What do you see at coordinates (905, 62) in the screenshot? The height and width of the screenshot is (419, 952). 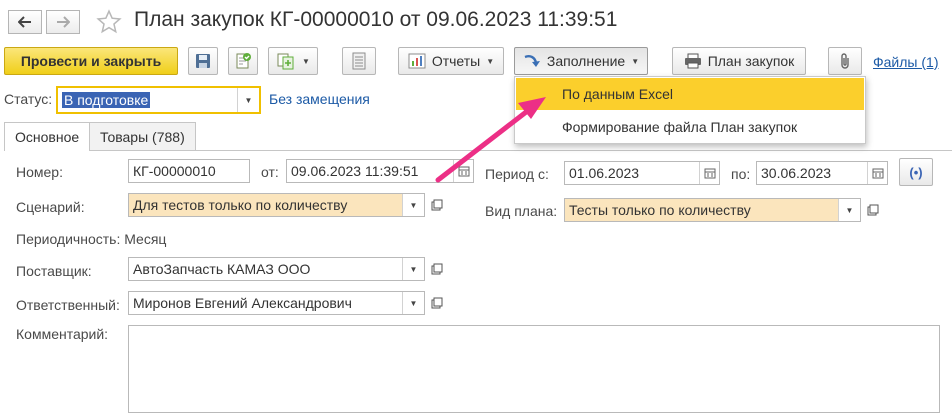 I see `files-link: Файлы (1)` at bounding box center [905, 62].